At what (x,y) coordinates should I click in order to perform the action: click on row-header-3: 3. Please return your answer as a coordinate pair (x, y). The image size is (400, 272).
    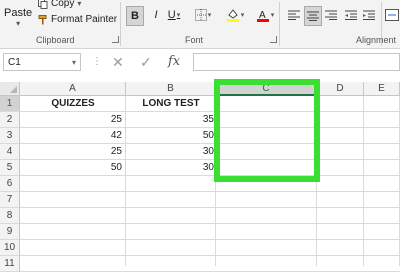
    Looking at the image, I should click on (10, 136).